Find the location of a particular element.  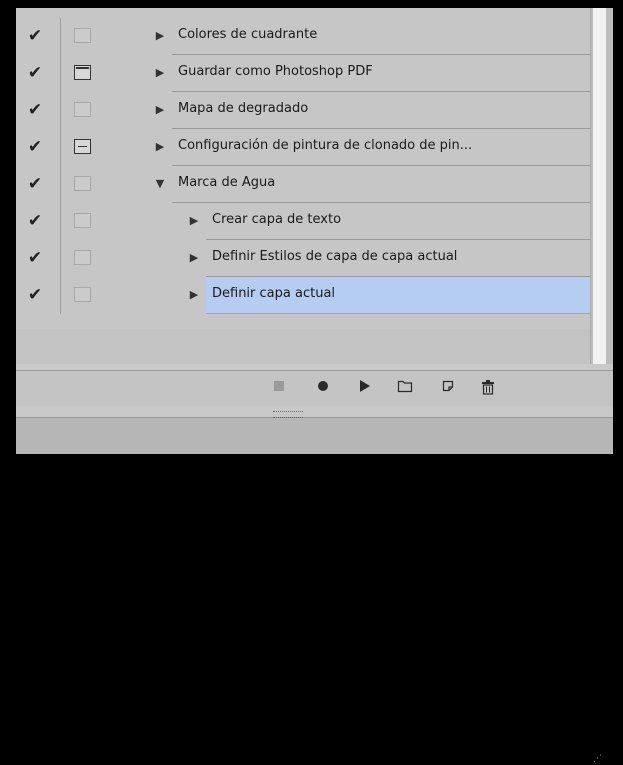

action-row: ✔ ▶ Definir capa actual is located at coordinates (303, 295).